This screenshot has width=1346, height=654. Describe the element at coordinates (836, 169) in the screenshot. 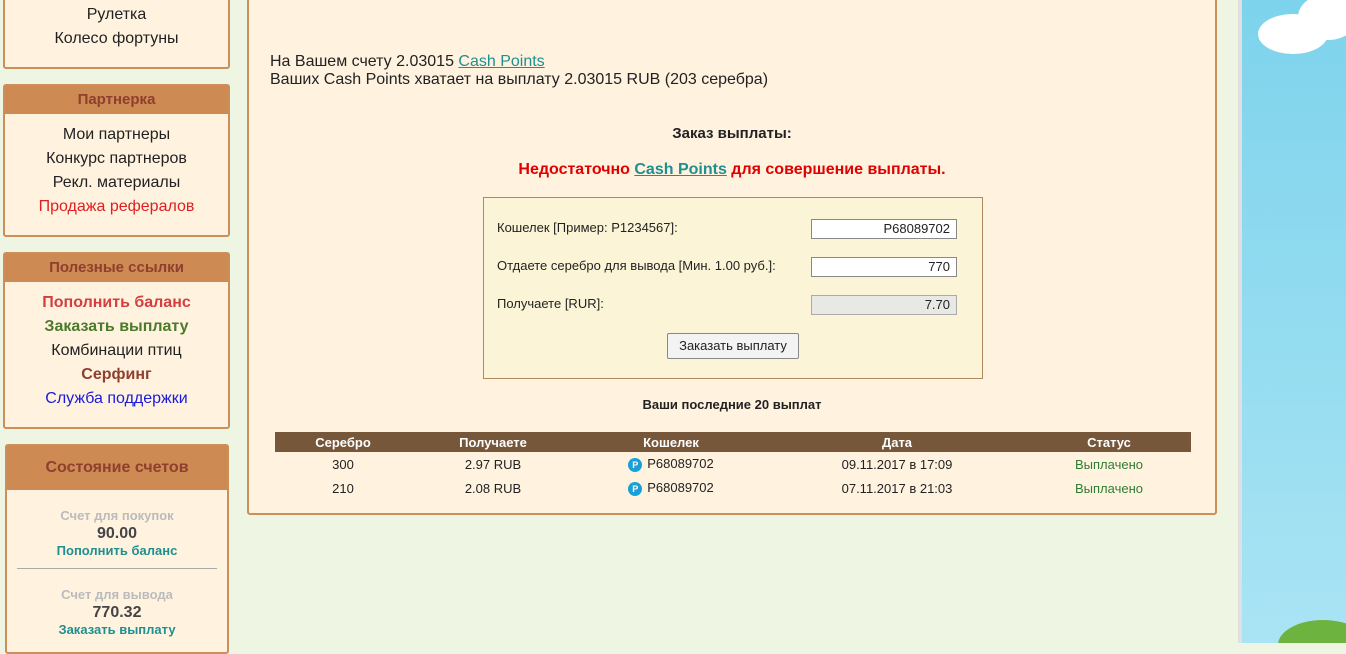

I see `error-suffix: для совершение выплаты.` at that location.